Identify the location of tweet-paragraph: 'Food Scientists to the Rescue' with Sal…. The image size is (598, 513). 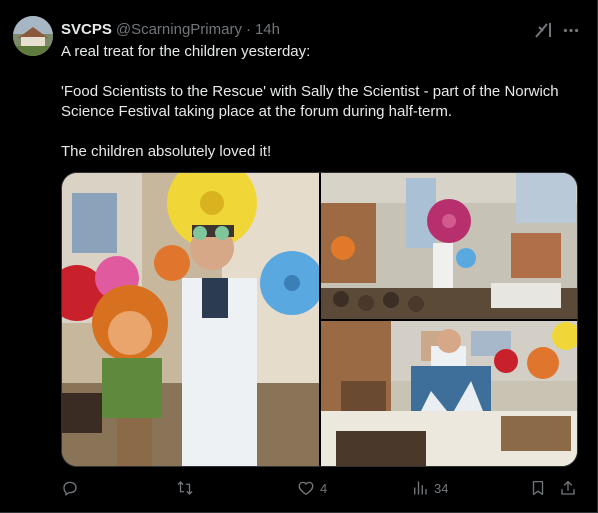
(310, 101).